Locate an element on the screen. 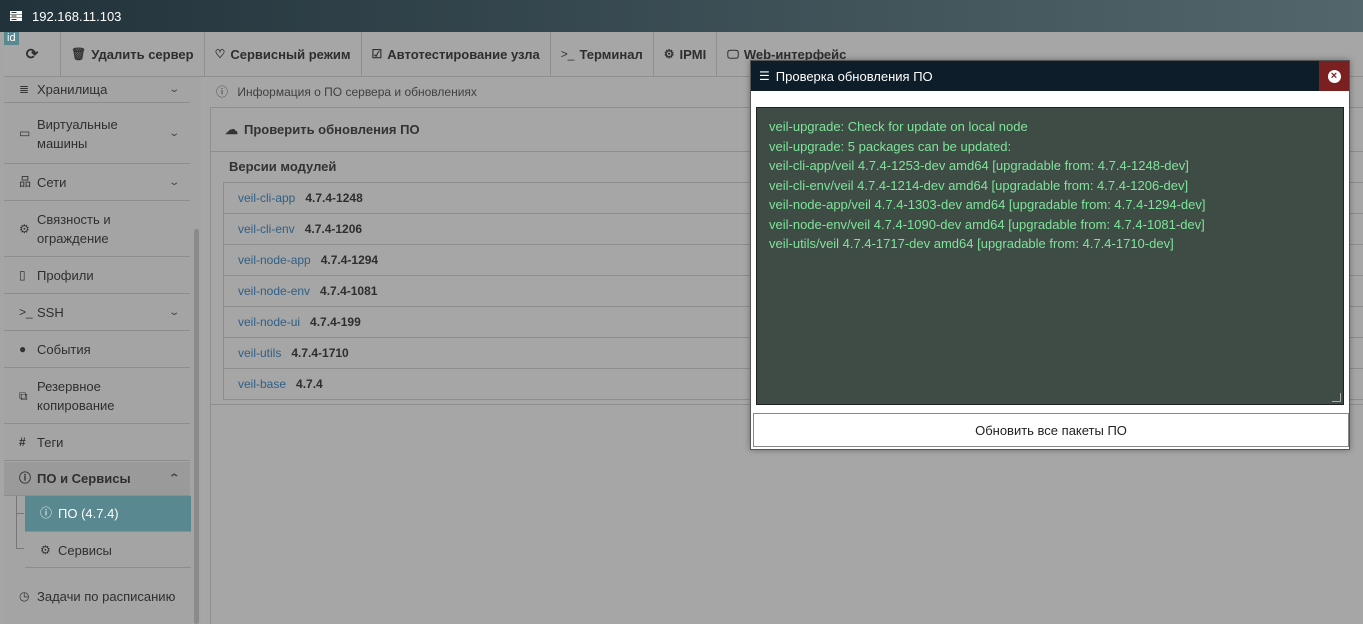 The image size is (1363, 624). sidebar-scrollbar is located at coordinates (196, 350).